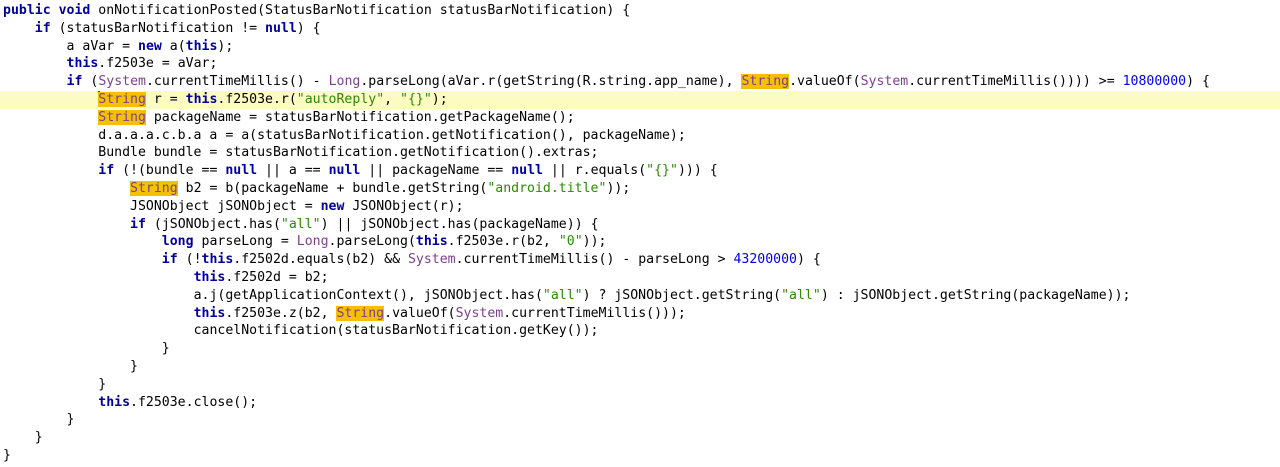 This screenshot has width=1280, height=467. Describe the element at coordinates (640, 64) in the screenshot. I see `code-line: this.f2503e = aVar;` at that location.